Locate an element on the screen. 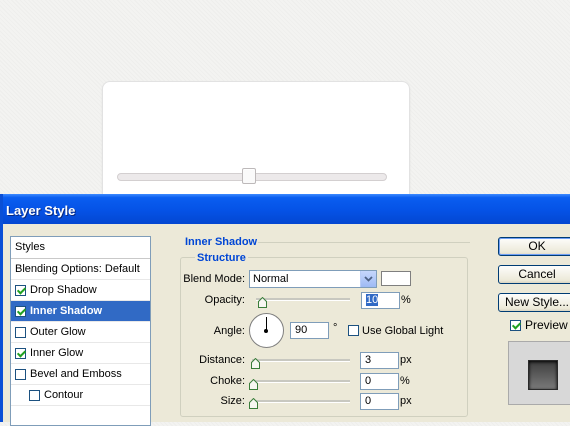 The height and width of the screenshot is (426, 570). distance-slider-track is located at coordinates (301, 360).